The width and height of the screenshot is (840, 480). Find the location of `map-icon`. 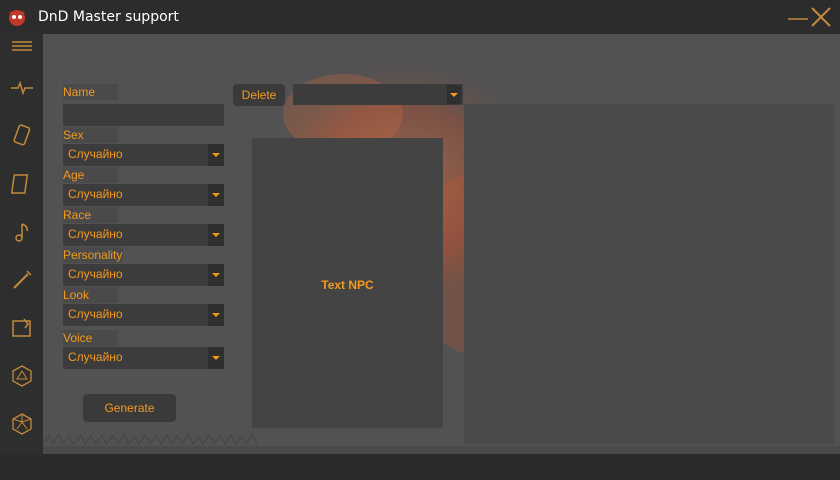

map-icon is located at coordinates (22, 328).